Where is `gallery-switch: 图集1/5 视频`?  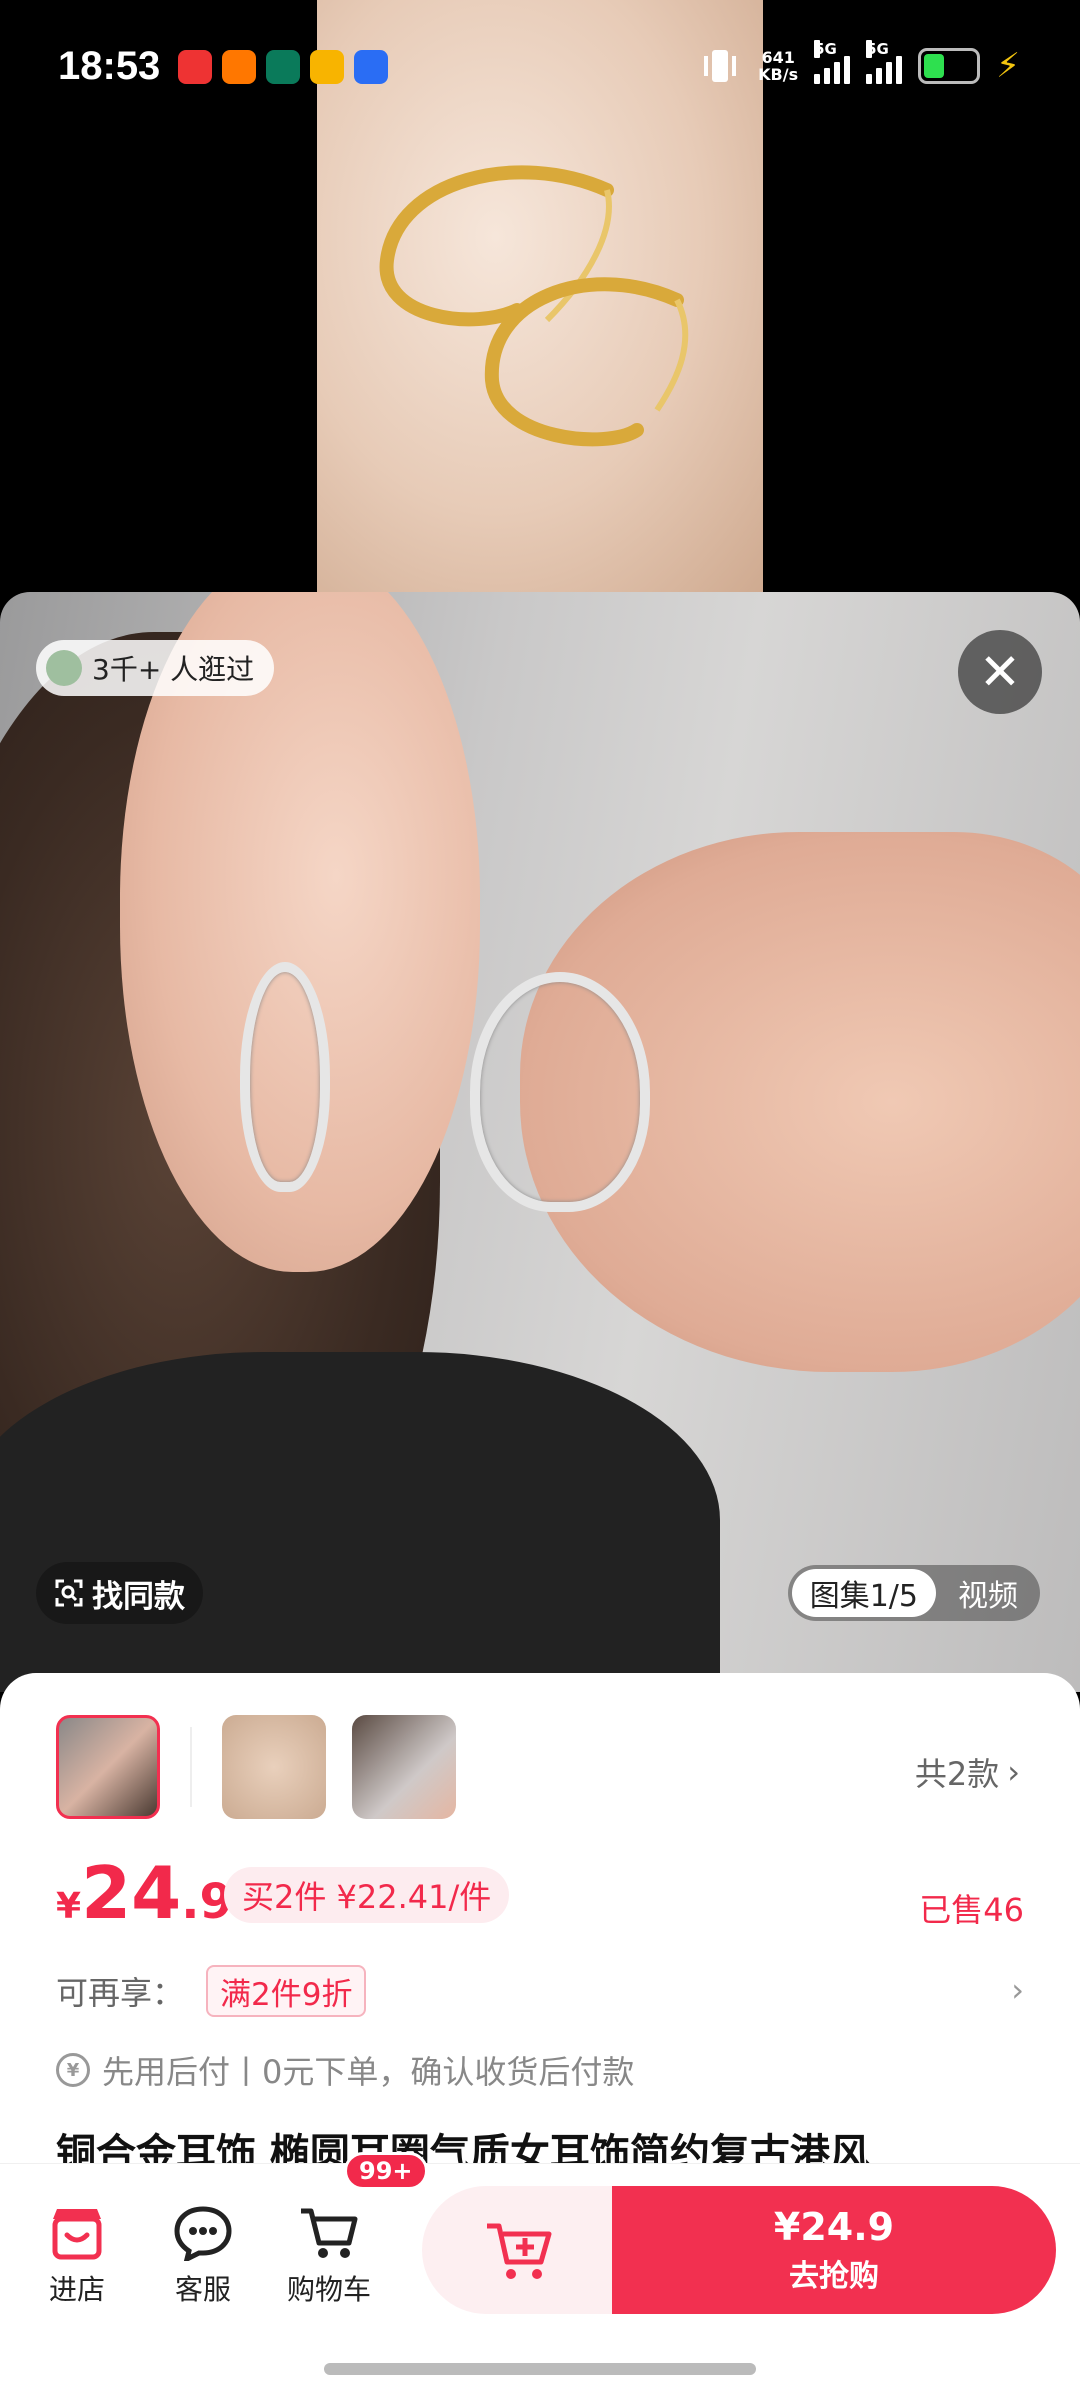 gallery-switch: 图集1/5 视频 is located at coordinates (913, 1593).